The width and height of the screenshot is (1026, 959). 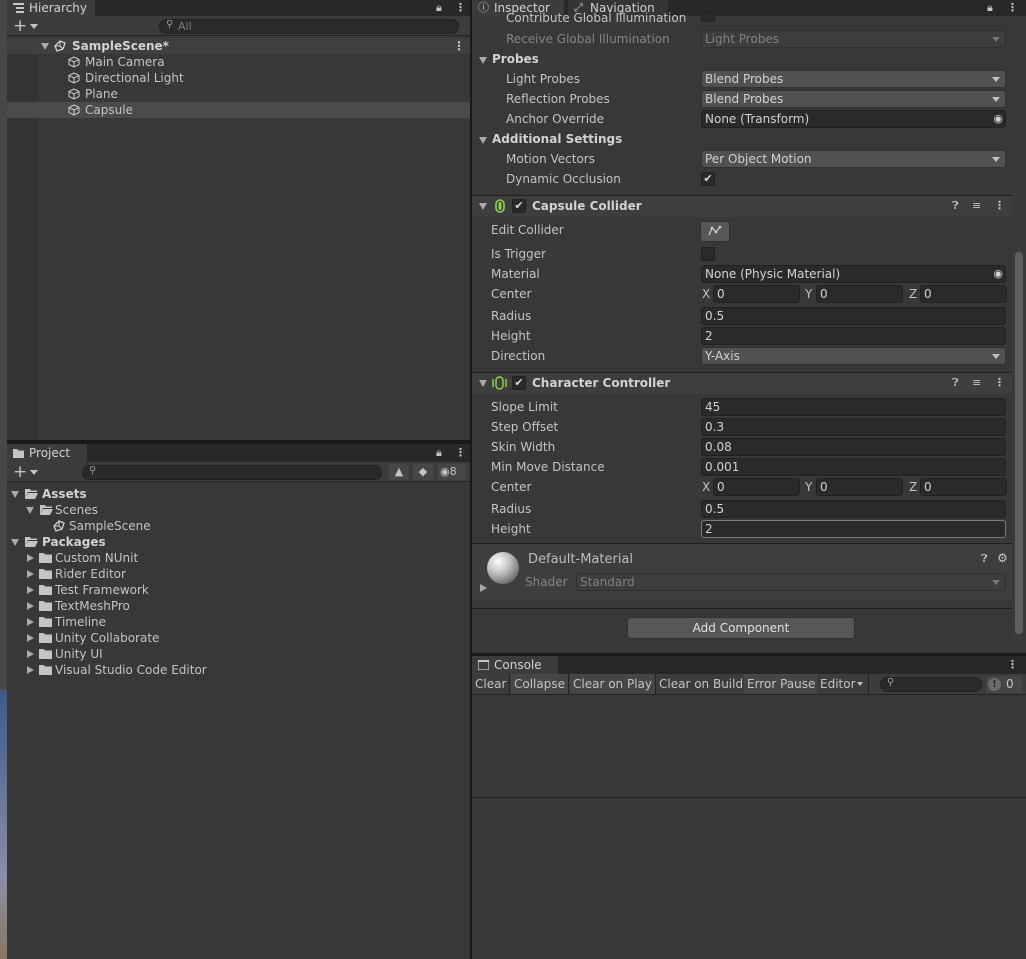 What do you see at coordinates (931, 684) in the screenshot?
I see `console-search-input: ⚲` at bounding box center [931, 684].